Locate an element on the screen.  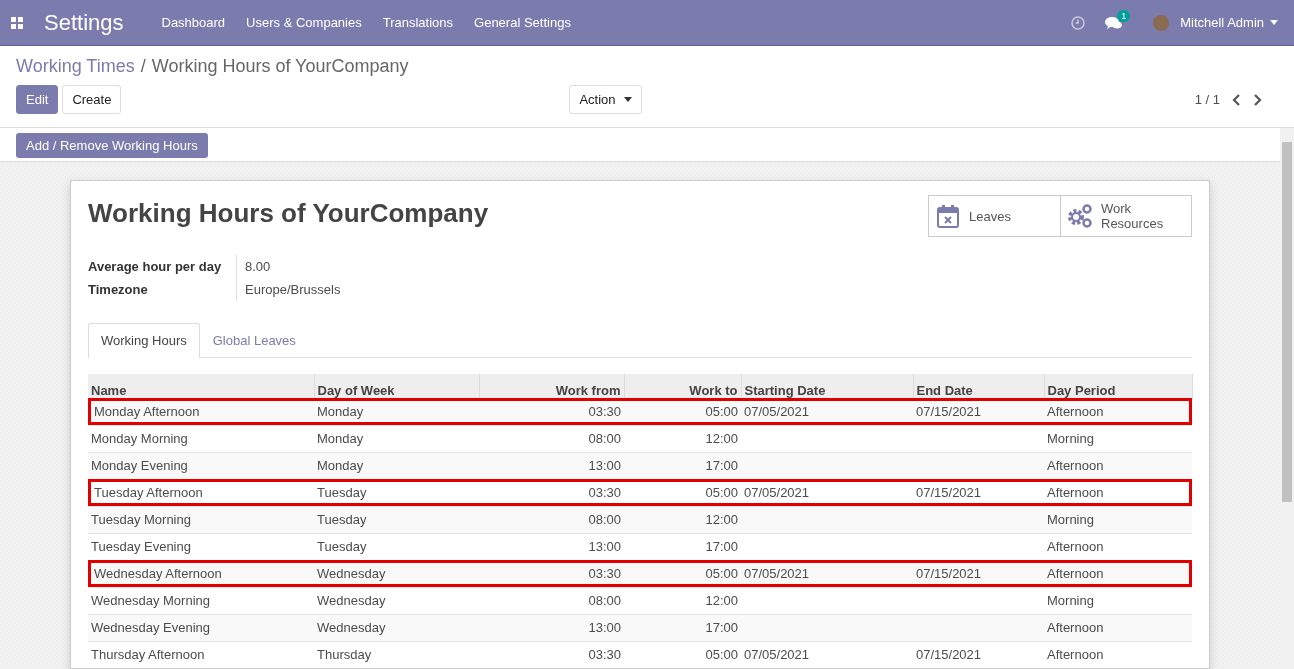
menu-item: Translations is located at coordinates (418, 22).